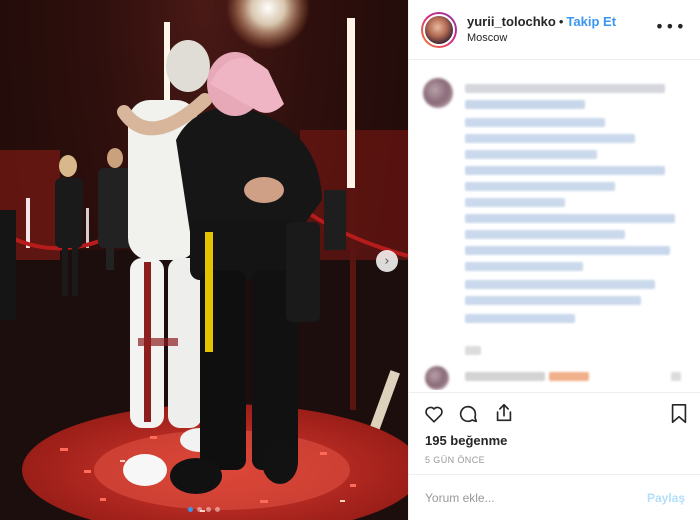 The image size is (700, 520). What do you see at coordinates (541, 38) in the screenshot?
I see `post-location: Moscow` at bounding box center [541, 38].